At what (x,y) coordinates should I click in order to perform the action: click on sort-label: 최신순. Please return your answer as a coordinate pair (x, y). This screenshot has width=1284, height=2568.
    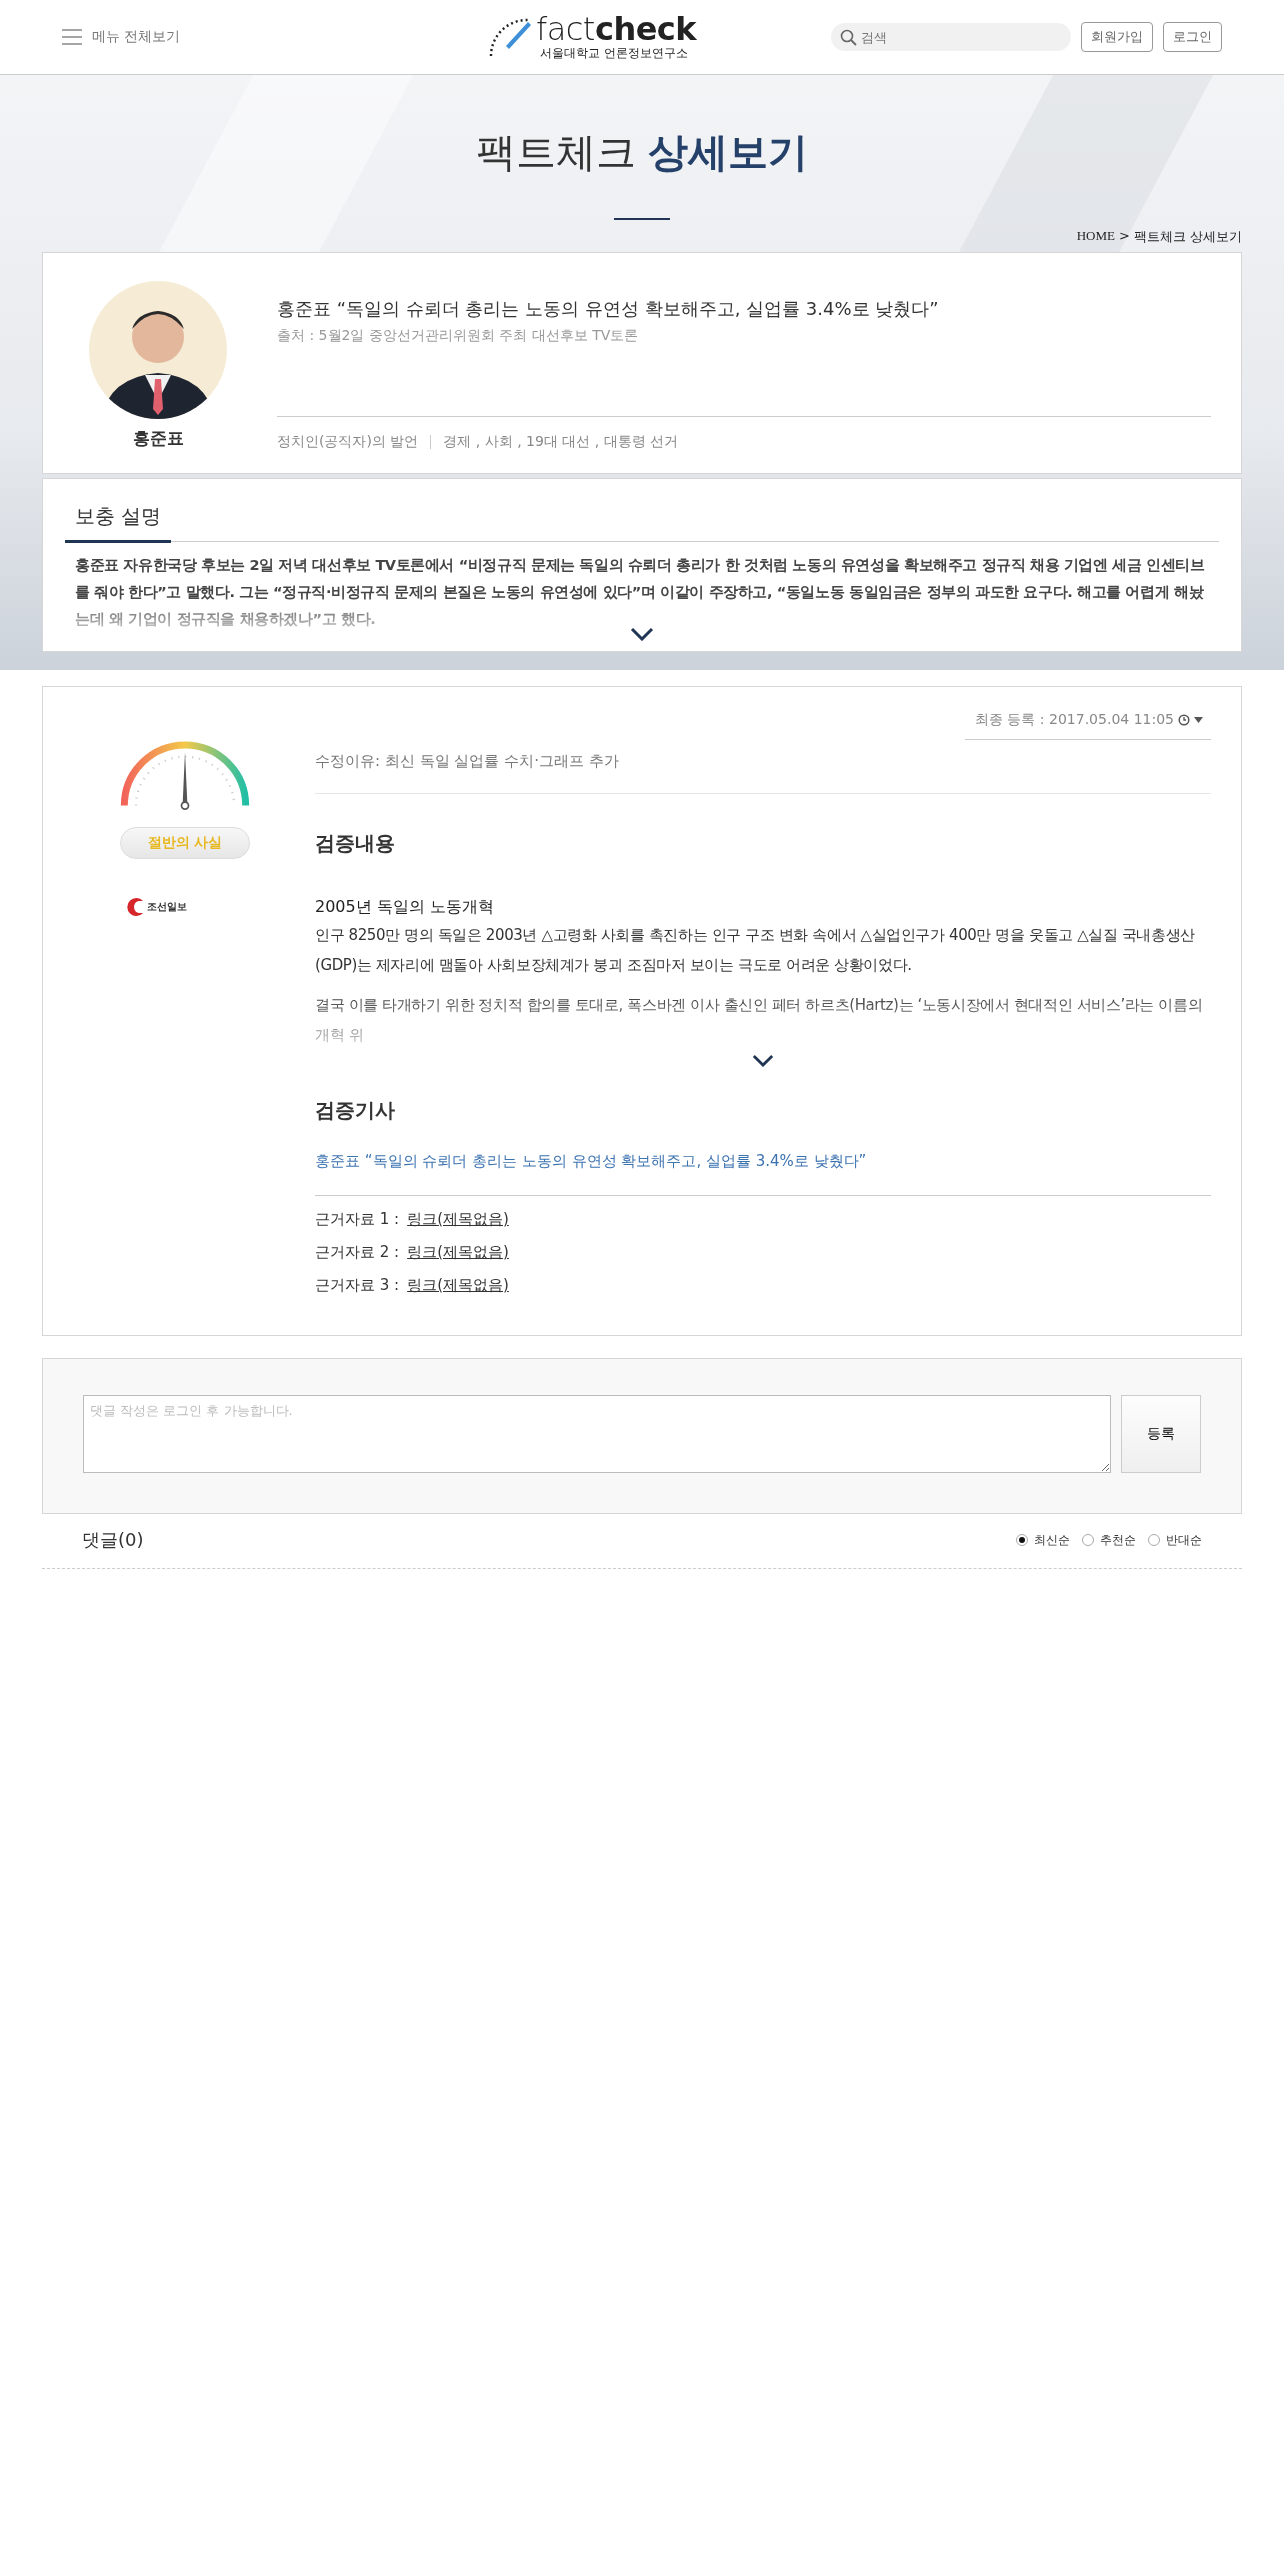
    Looking at the image, I should click on (1052, 1540).